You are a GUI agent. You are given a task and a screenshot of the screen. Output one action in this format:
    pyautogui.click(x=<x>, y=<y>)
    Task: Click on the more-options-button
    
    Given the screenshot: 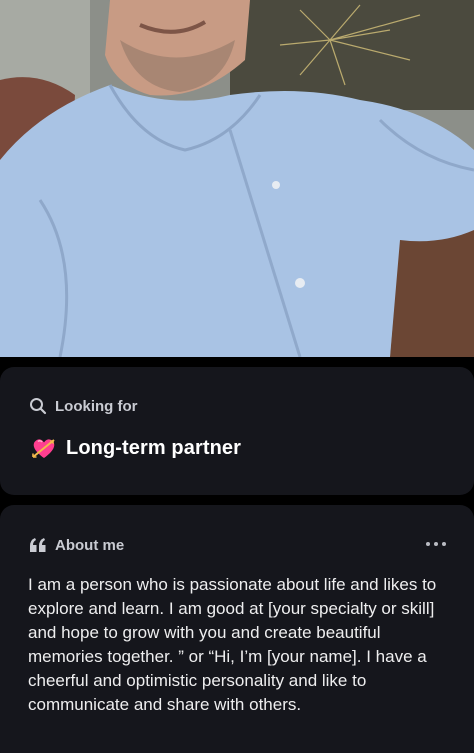 What is the action you would take?
    pyautogui.click(x=436, y=544)
    